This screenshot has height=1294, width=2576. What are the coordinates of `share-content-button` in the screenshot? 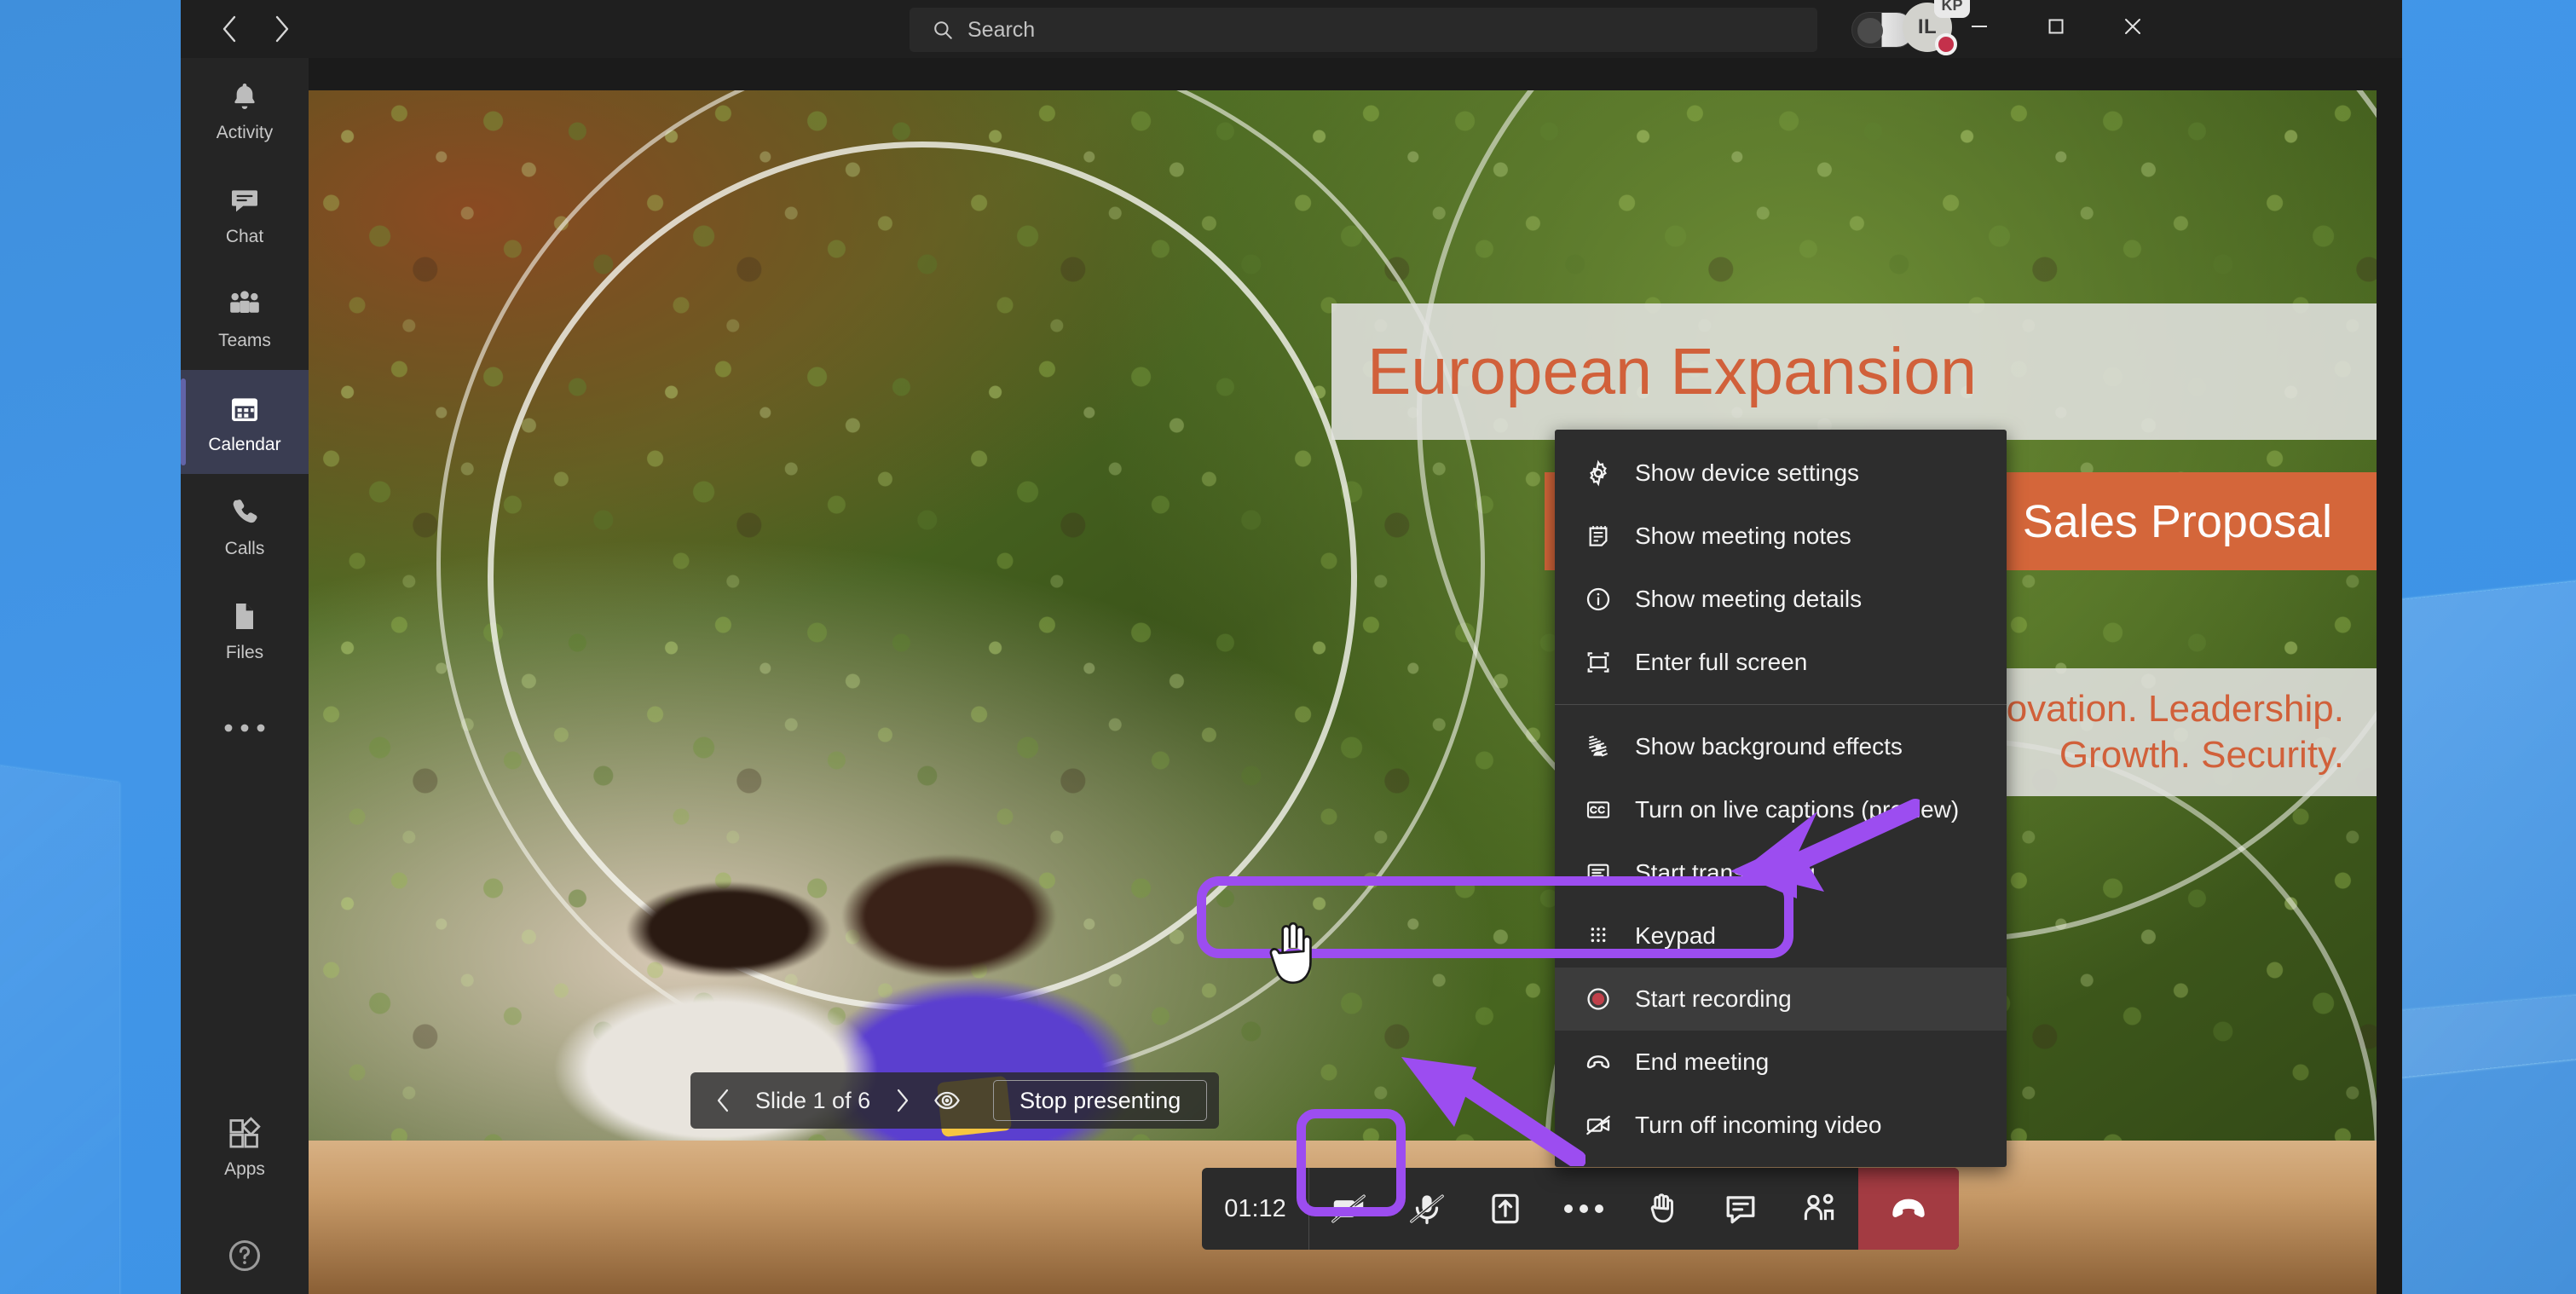 It's located at (1505, 1209).